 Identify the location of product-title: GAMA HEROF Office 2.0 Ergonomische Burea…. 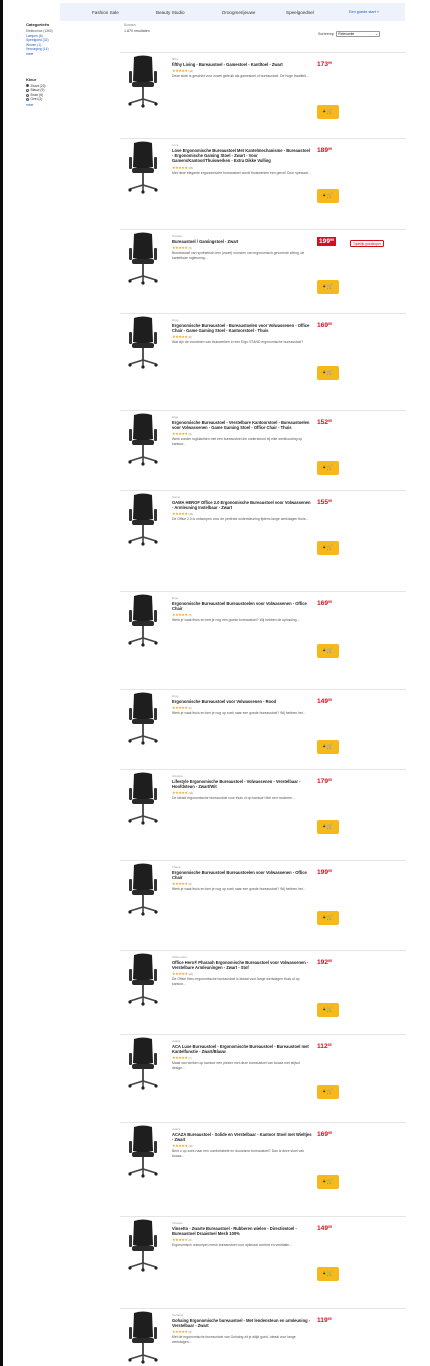
(242, 505).